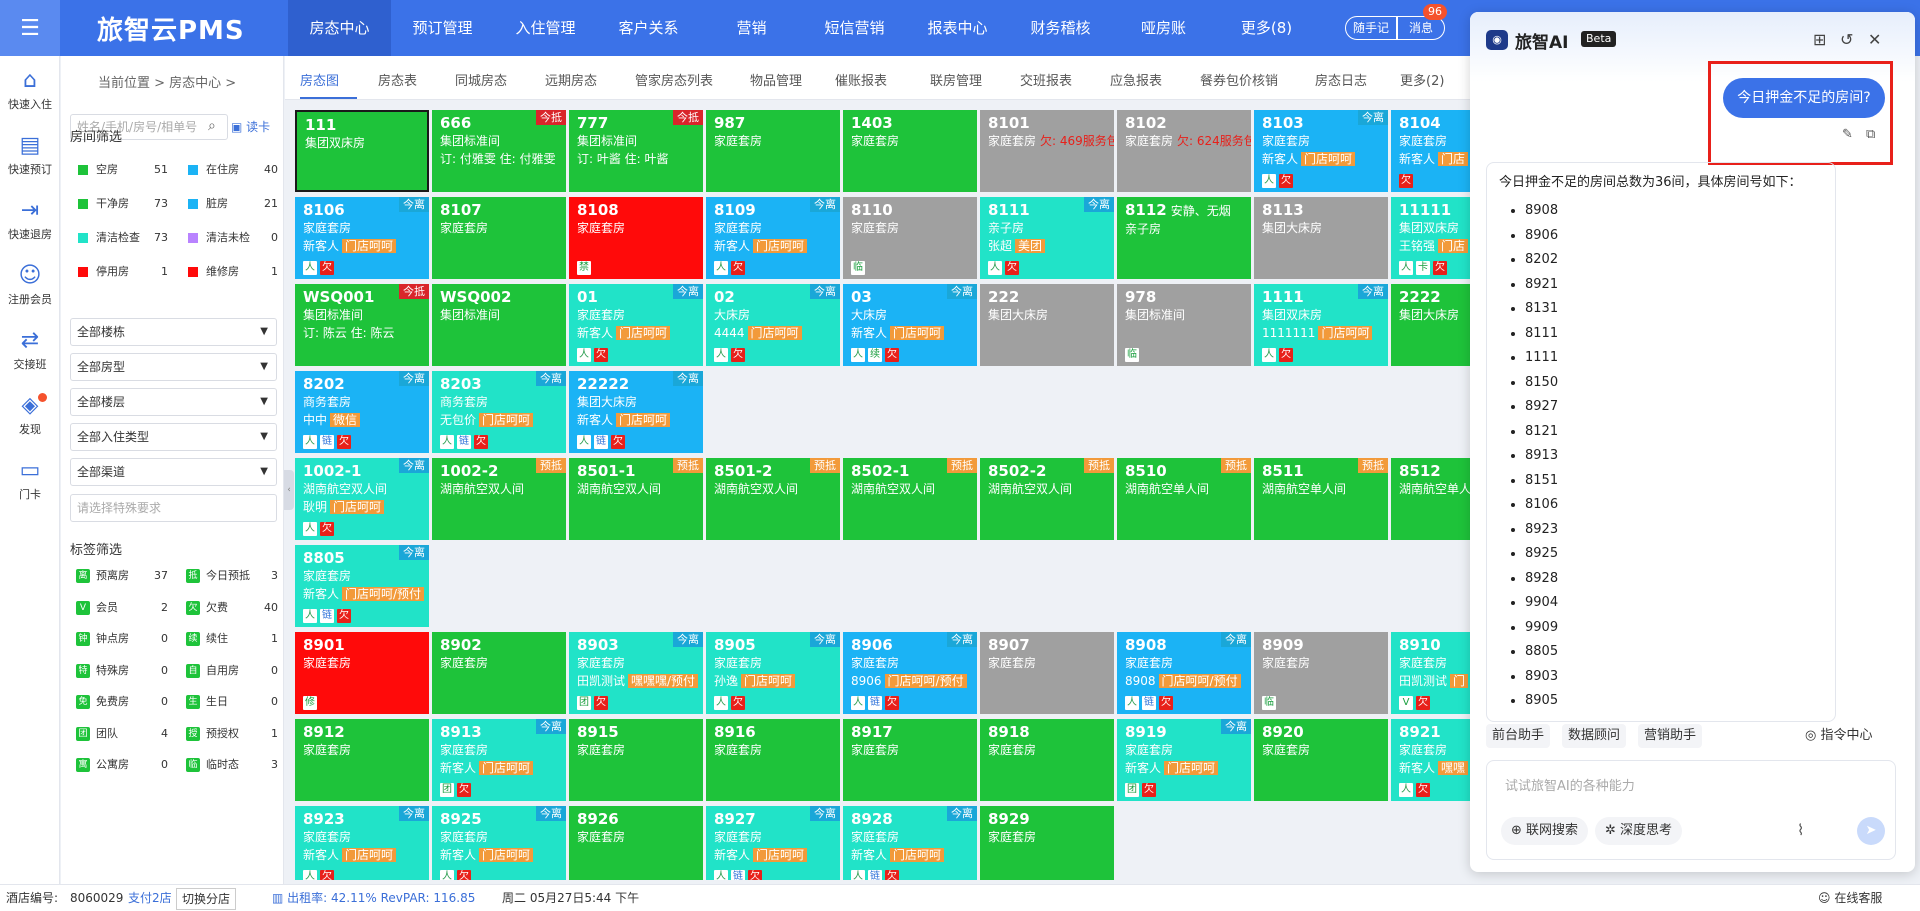  What do you see at coordinates (212, 126) in the screenshot?
I see `search-icon: ⌕` at bounding box center [212, 126].